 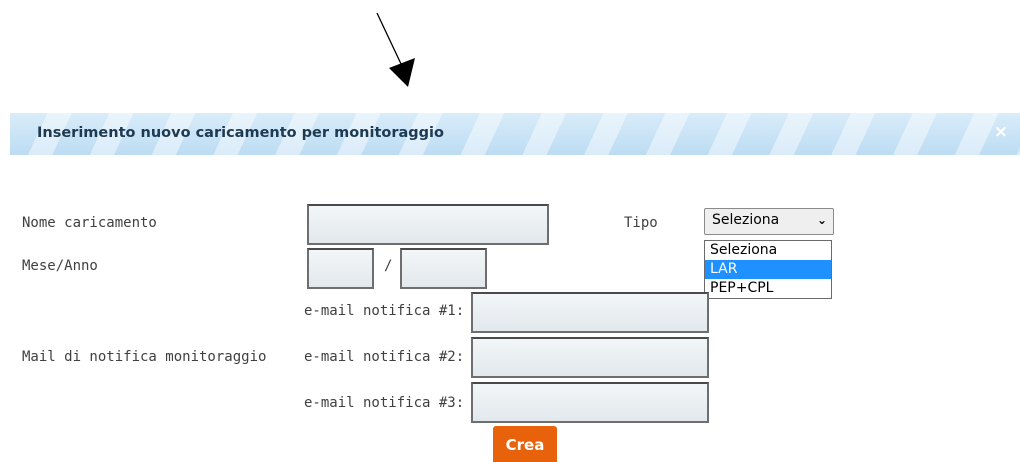 I want to click on email-notifica-1-input, so click(x=590, y=312).